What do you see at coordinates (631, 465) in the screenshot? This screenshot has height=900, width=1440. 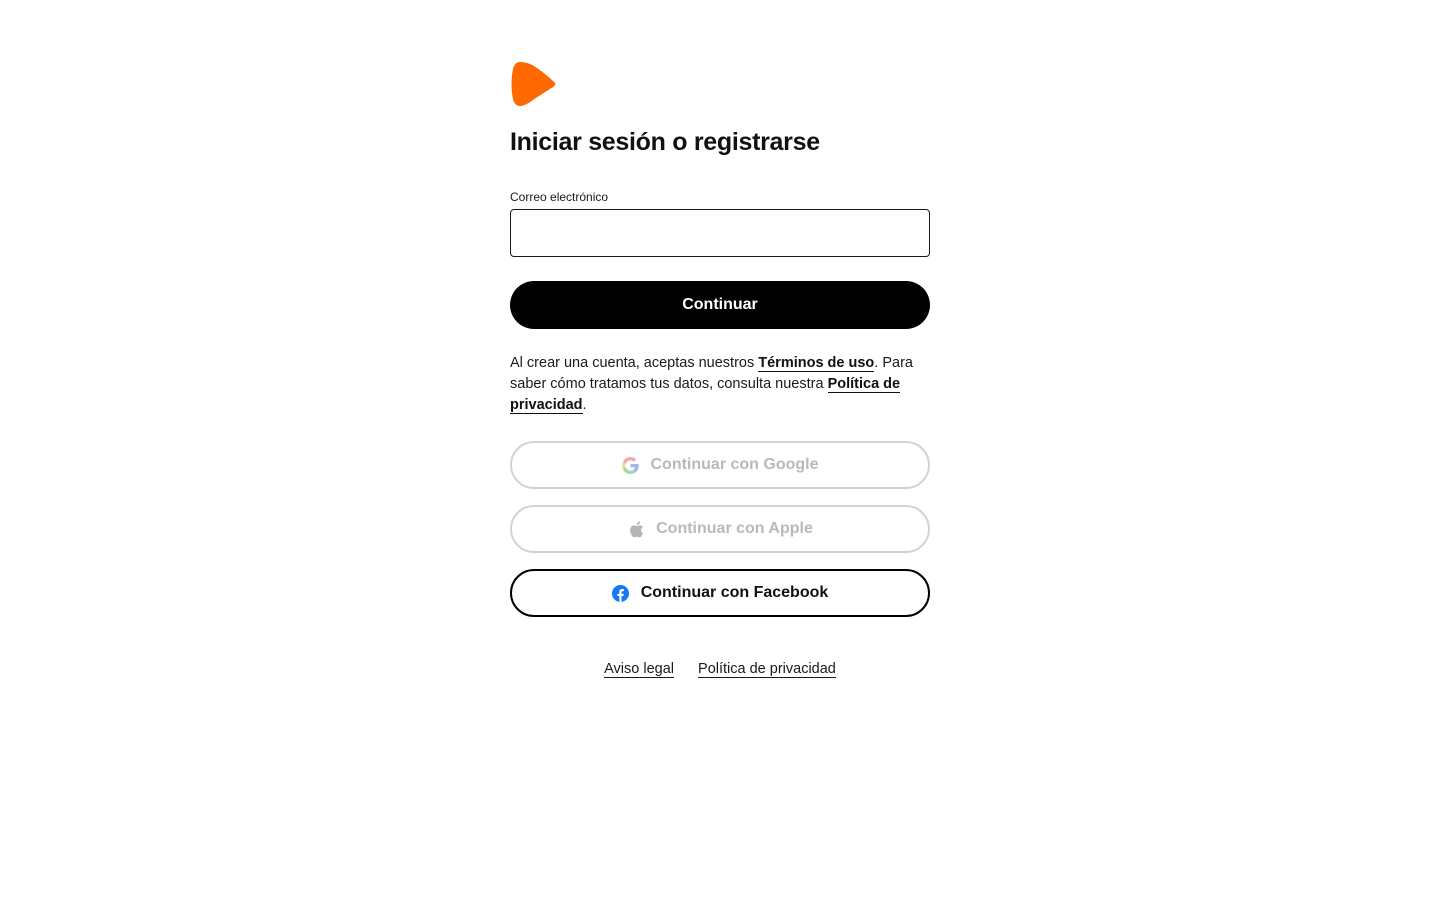 I see `google-icon` at bounding box center [631, 465].